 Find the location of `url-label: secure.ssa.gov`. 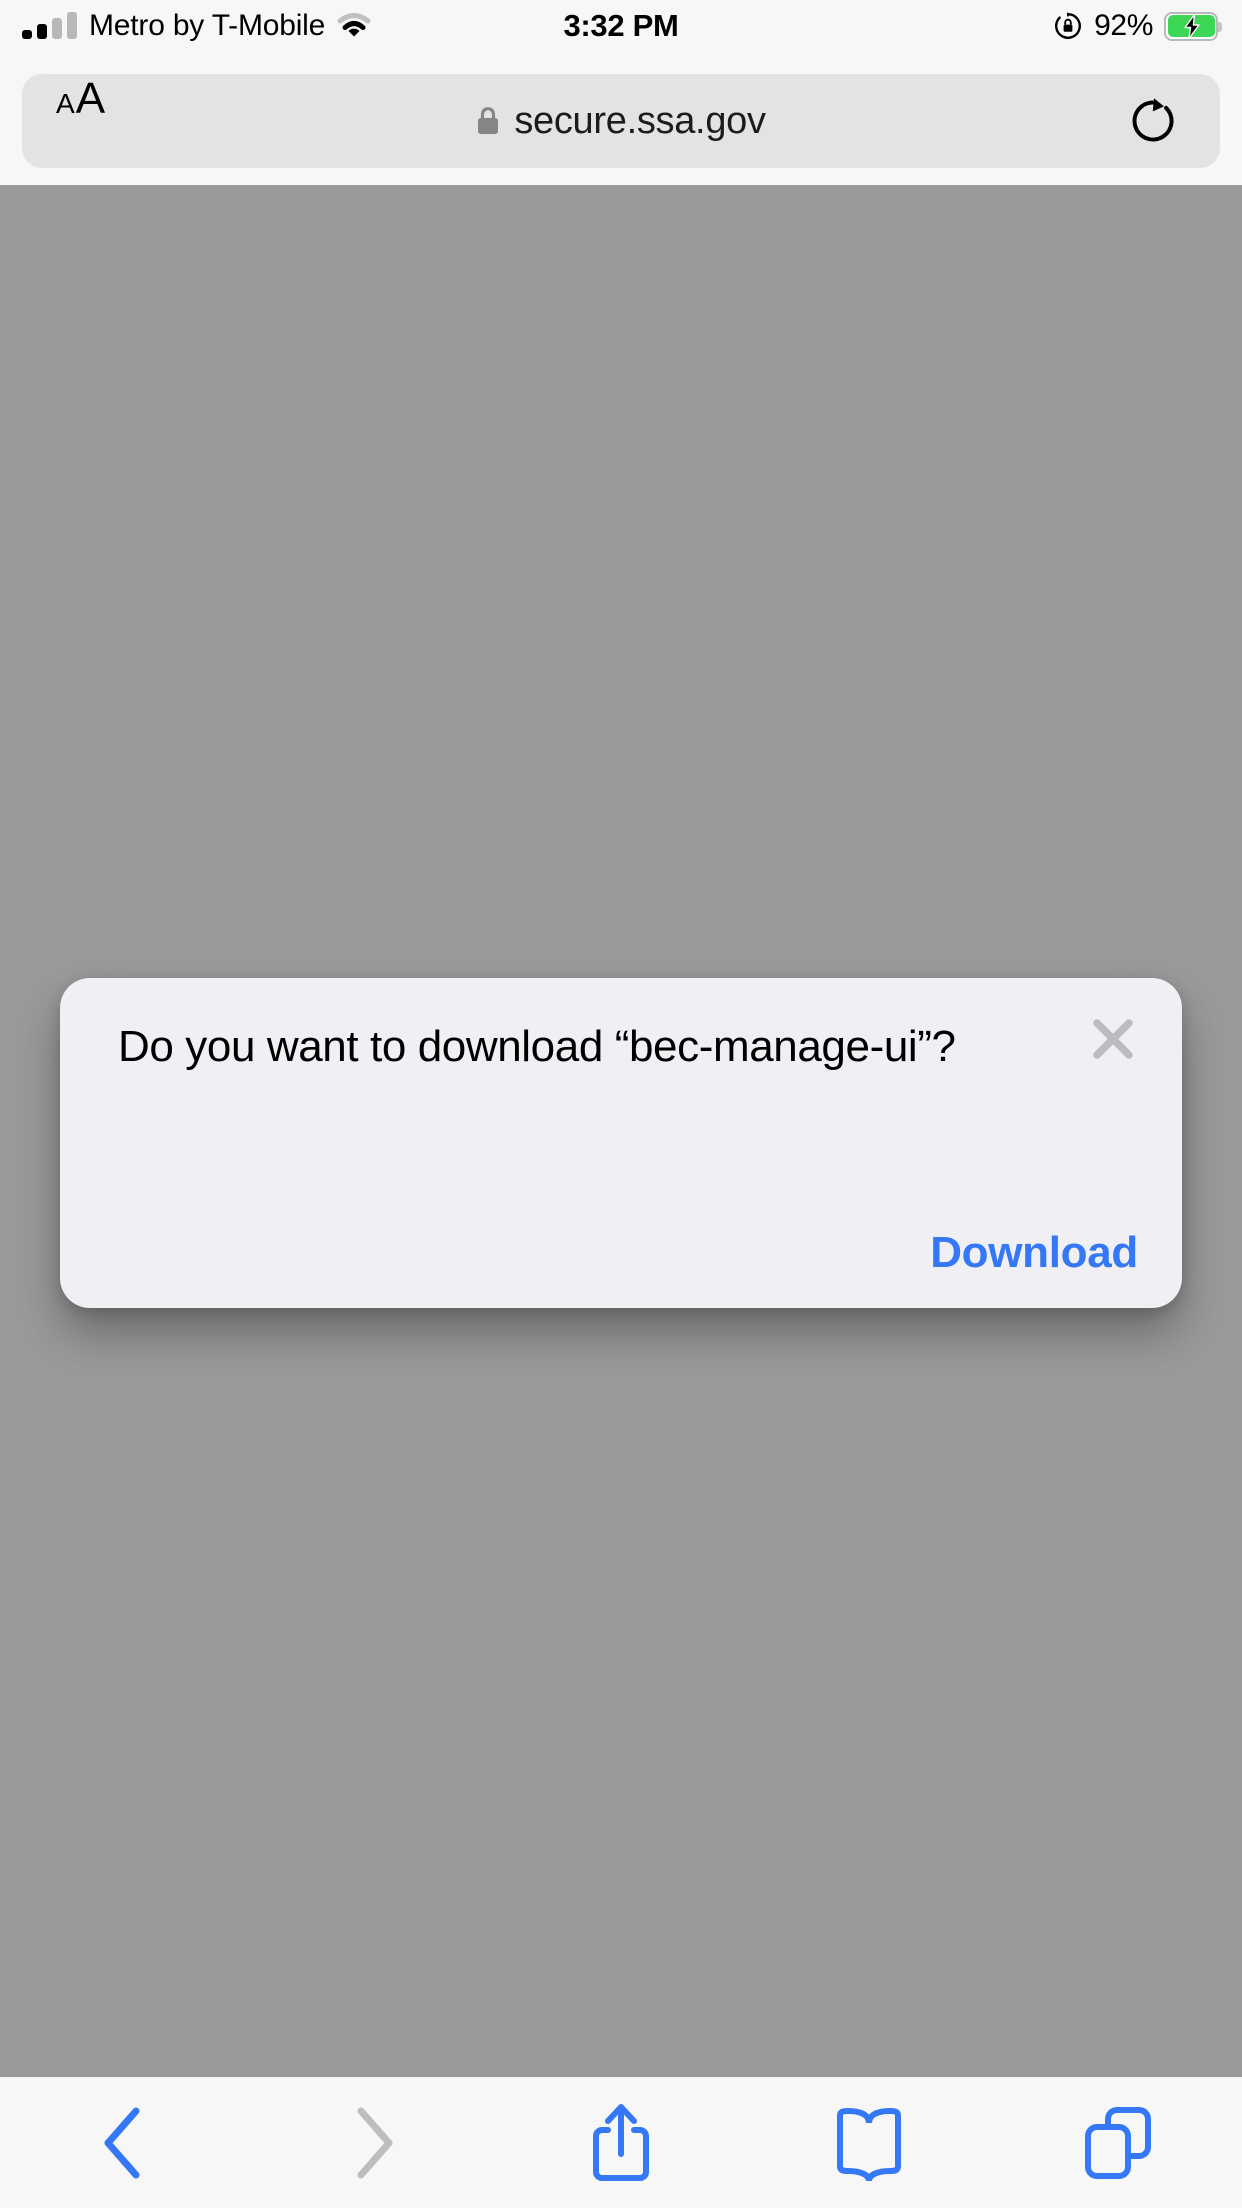

url-label: secure.ssa.gov is located at coordinates (640, 120).